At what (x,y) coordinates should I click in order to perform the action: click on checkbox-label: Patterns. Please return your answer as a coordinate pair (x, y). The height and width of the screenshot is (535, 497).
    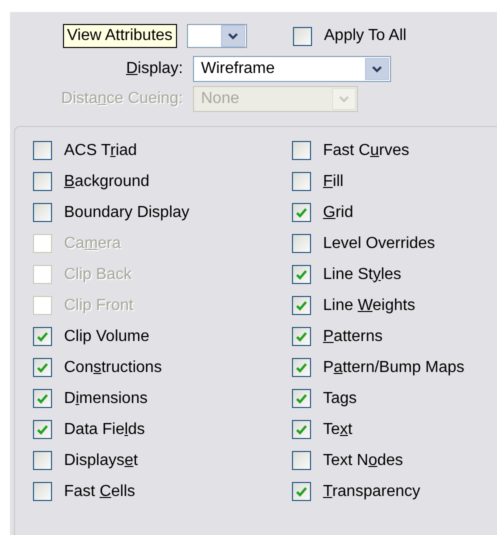
    Looking at the image, I should click on (353, 336).